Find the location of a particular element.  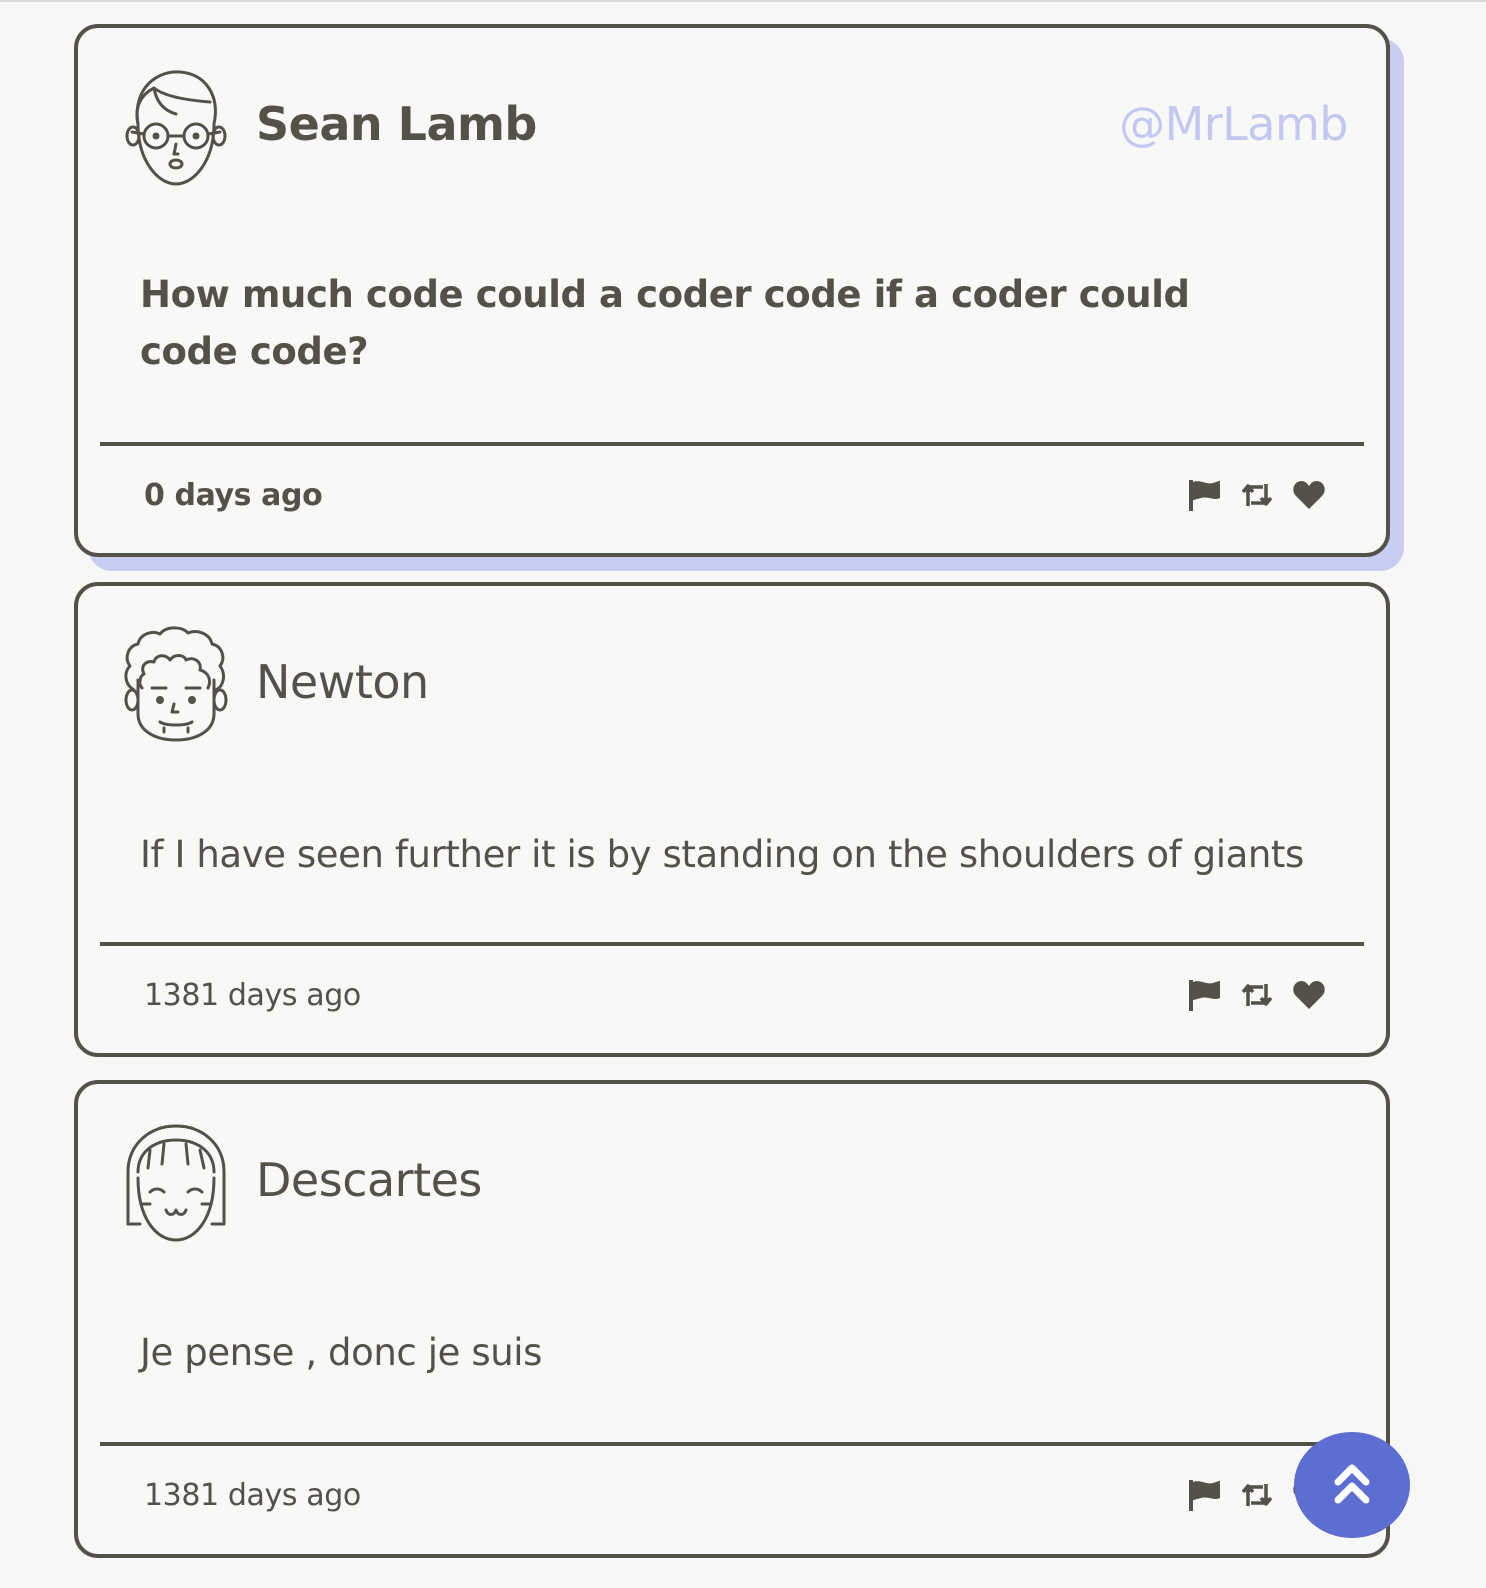

avatar-curly-hair-icon is located at coordinates (176, 684).